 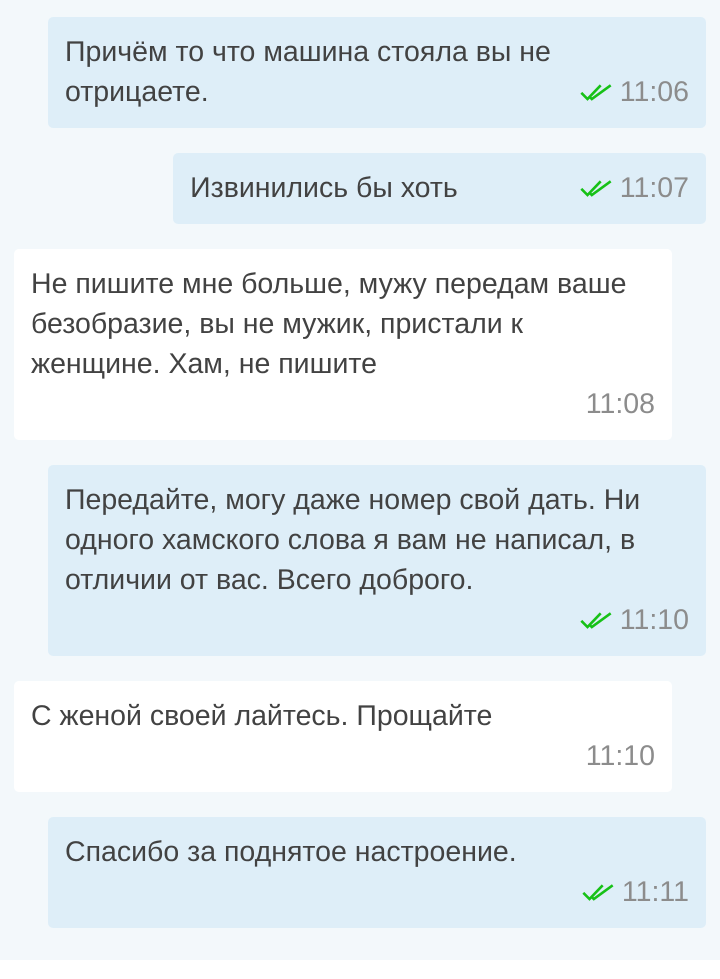 I want to click on message-text: Причём то что машина стояла вы не отрицаете., so click(x=308, y=72).